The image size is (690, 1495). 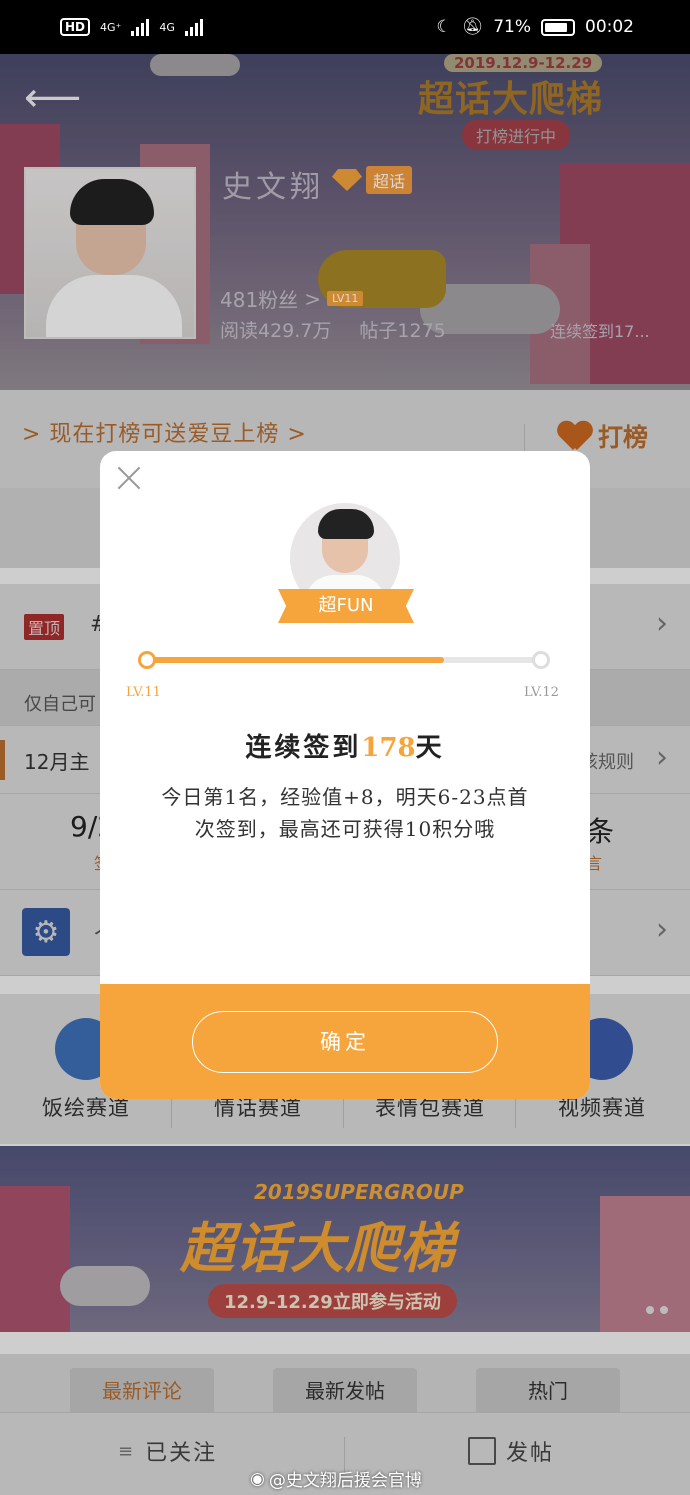 What do you see at coordinates (444, 27) in the screenshot?
I see `moon-icon: ☾` at bounding box center [444, 27].